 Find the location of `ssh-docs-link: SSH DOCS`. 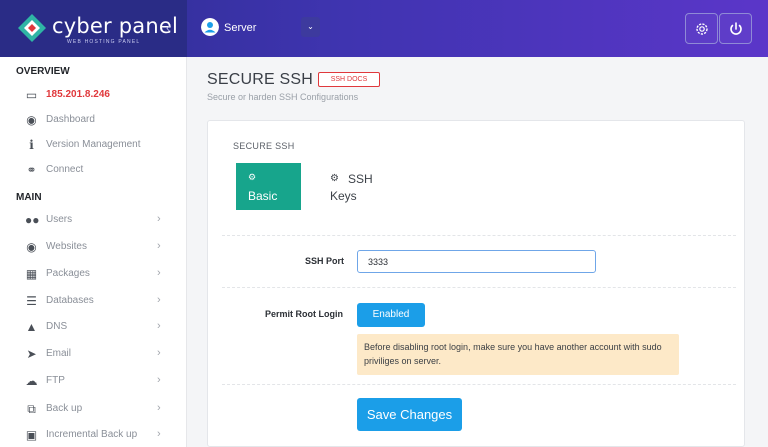

ssh-docs-link: SSH DOCS is located at coordinates (349, 79).